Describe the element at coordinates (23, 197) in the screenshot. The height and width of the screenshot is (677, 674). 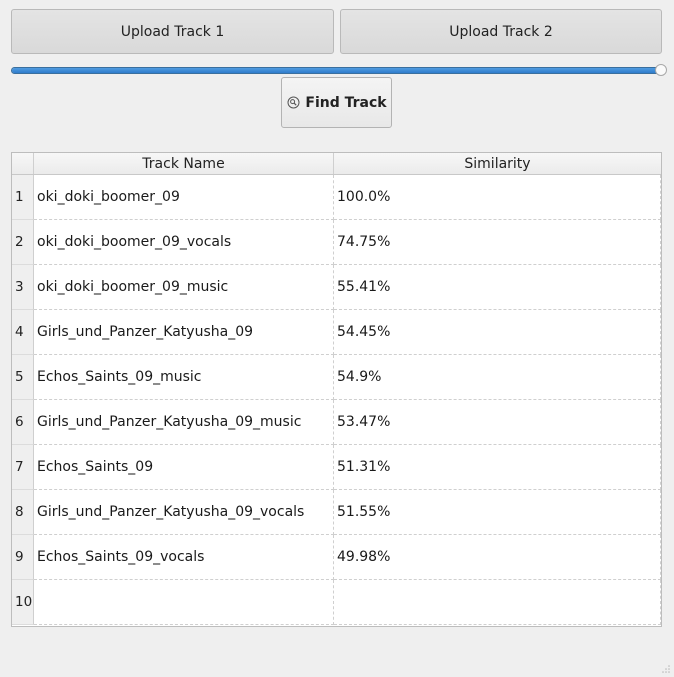
I see `row-number: 1` at that location.